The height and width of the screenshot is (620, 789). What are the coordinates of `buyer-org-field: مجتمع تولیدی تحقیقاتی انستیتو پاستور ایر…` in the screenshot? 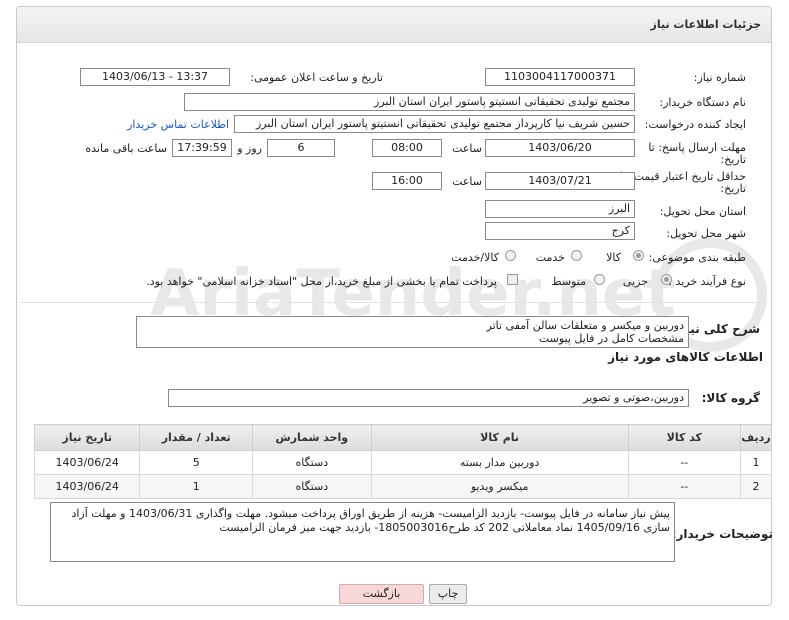 It's located at (409, 102).